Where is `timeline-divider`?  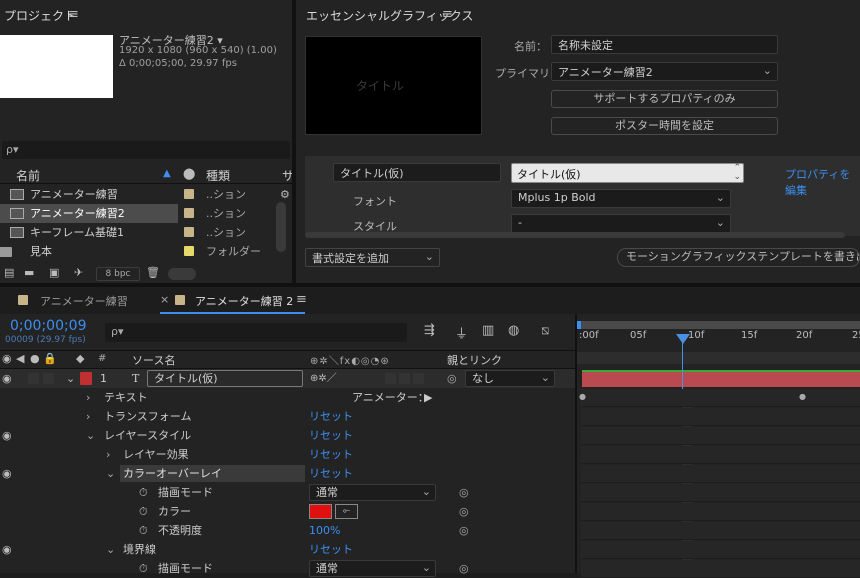 timeline-divider is located at coordinates (576, 443).